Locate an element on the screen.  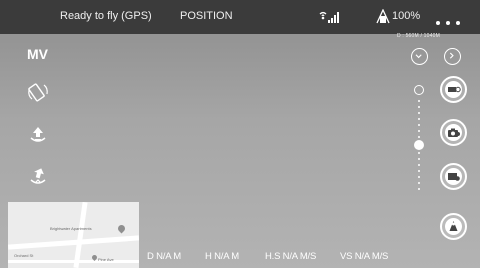
telemetry-vertical-speed: VS N/A M/S is located at coordinates (364, 256).